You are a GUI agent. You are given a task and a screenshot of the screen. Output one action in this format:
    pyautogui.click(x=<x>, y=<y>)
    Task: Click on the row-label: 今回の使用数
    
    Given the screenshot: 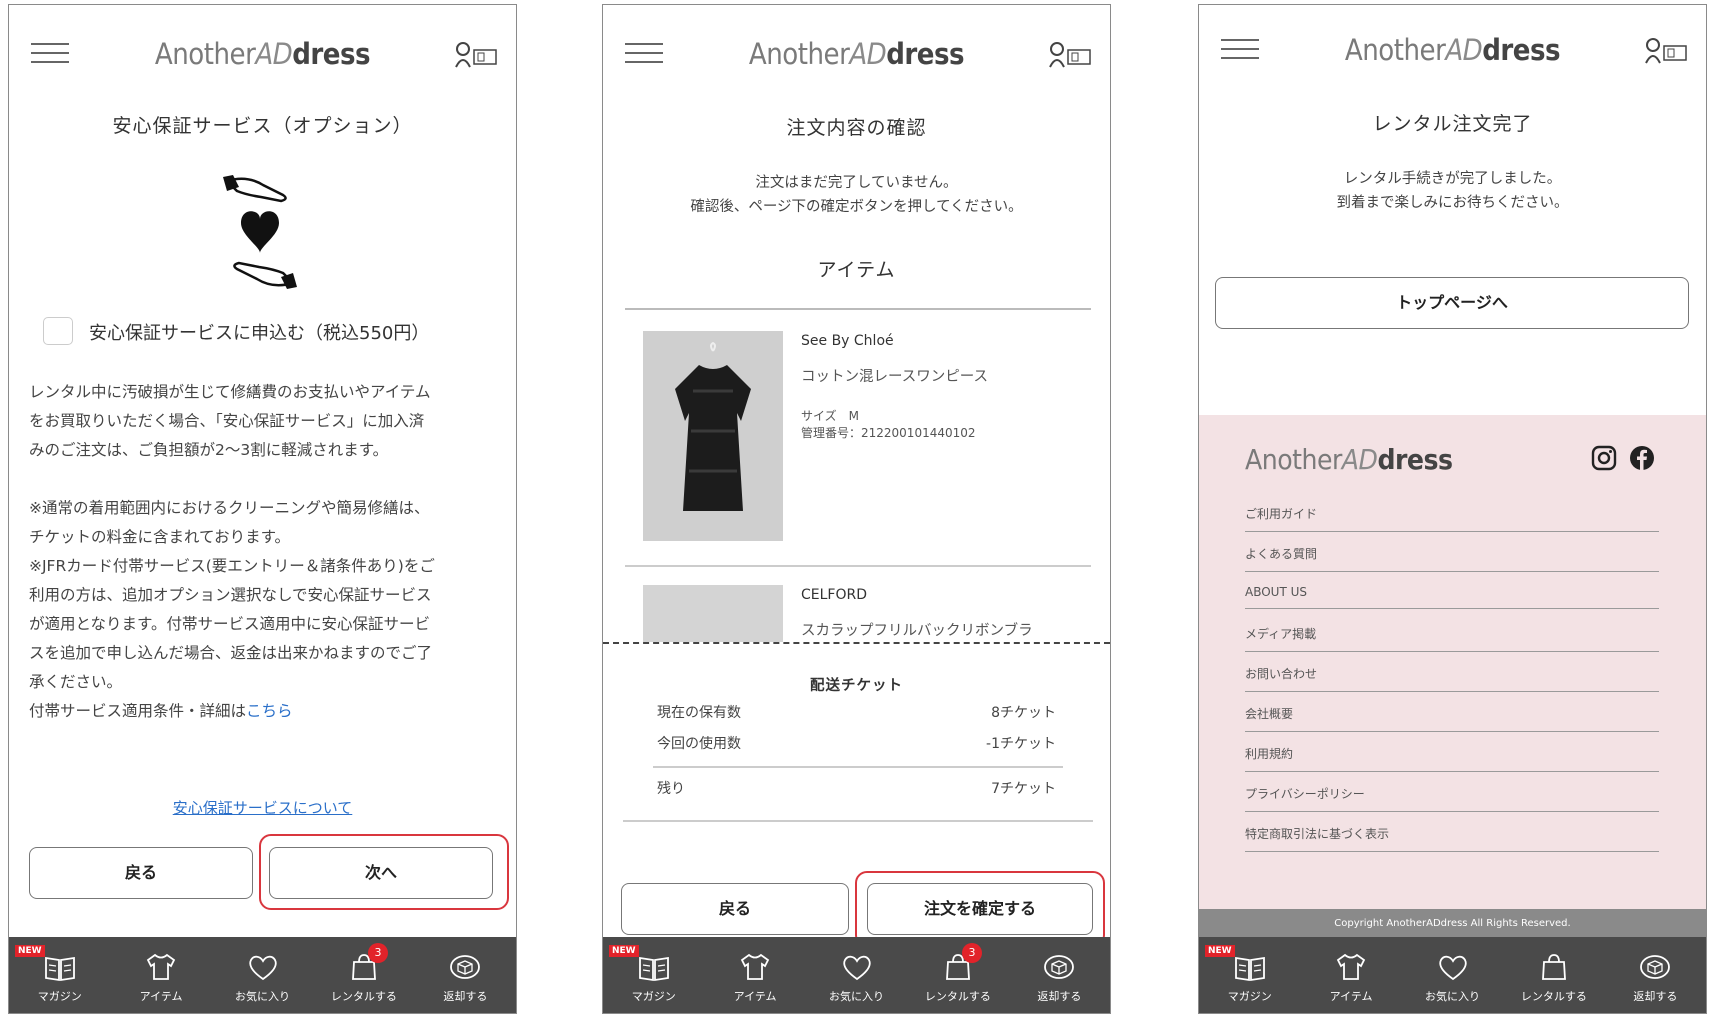 What is the action you would take?
    pyautogui.click(x=699, y=744)
    